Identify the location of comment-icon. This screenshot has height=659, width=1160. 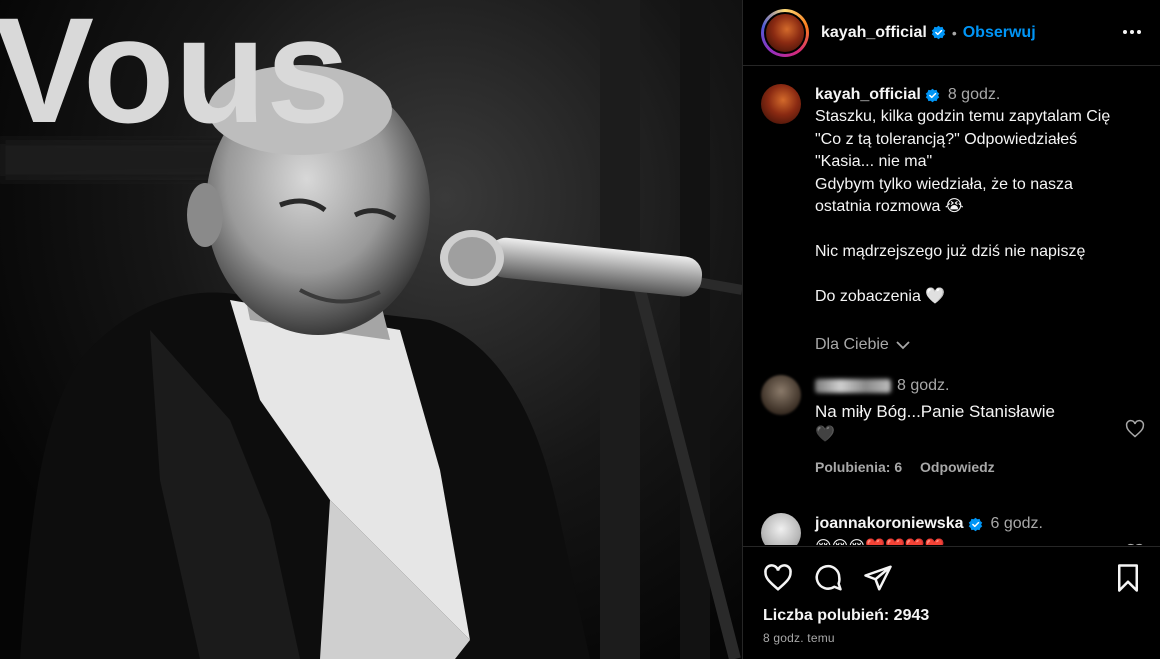
(828, 578).